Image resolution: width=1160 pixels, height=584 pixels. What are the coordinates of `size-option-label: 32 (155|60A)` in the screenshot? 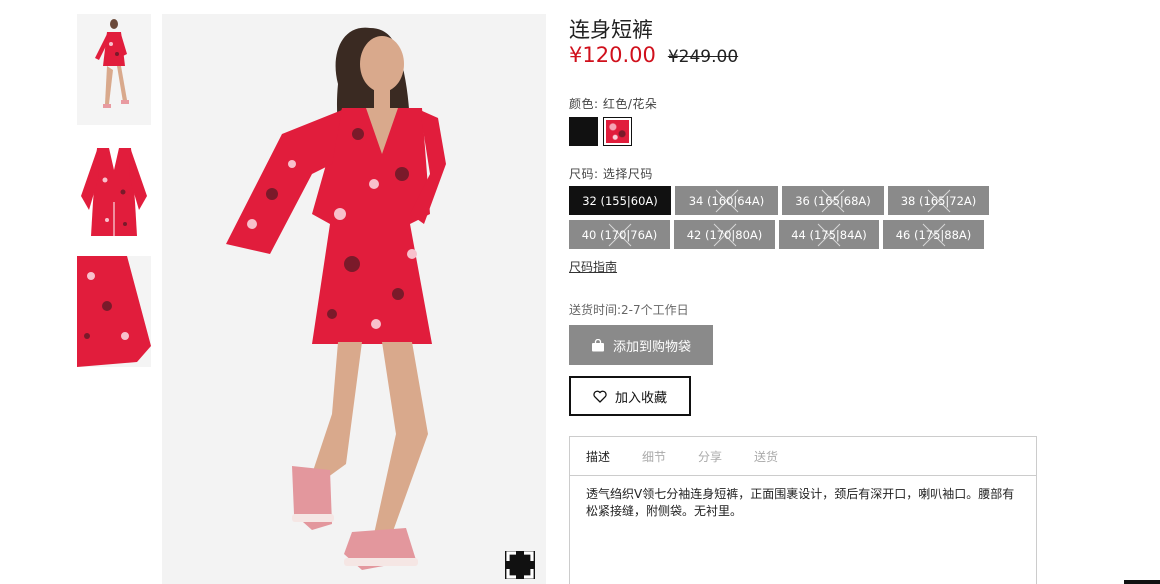 It's located at (620, 200).